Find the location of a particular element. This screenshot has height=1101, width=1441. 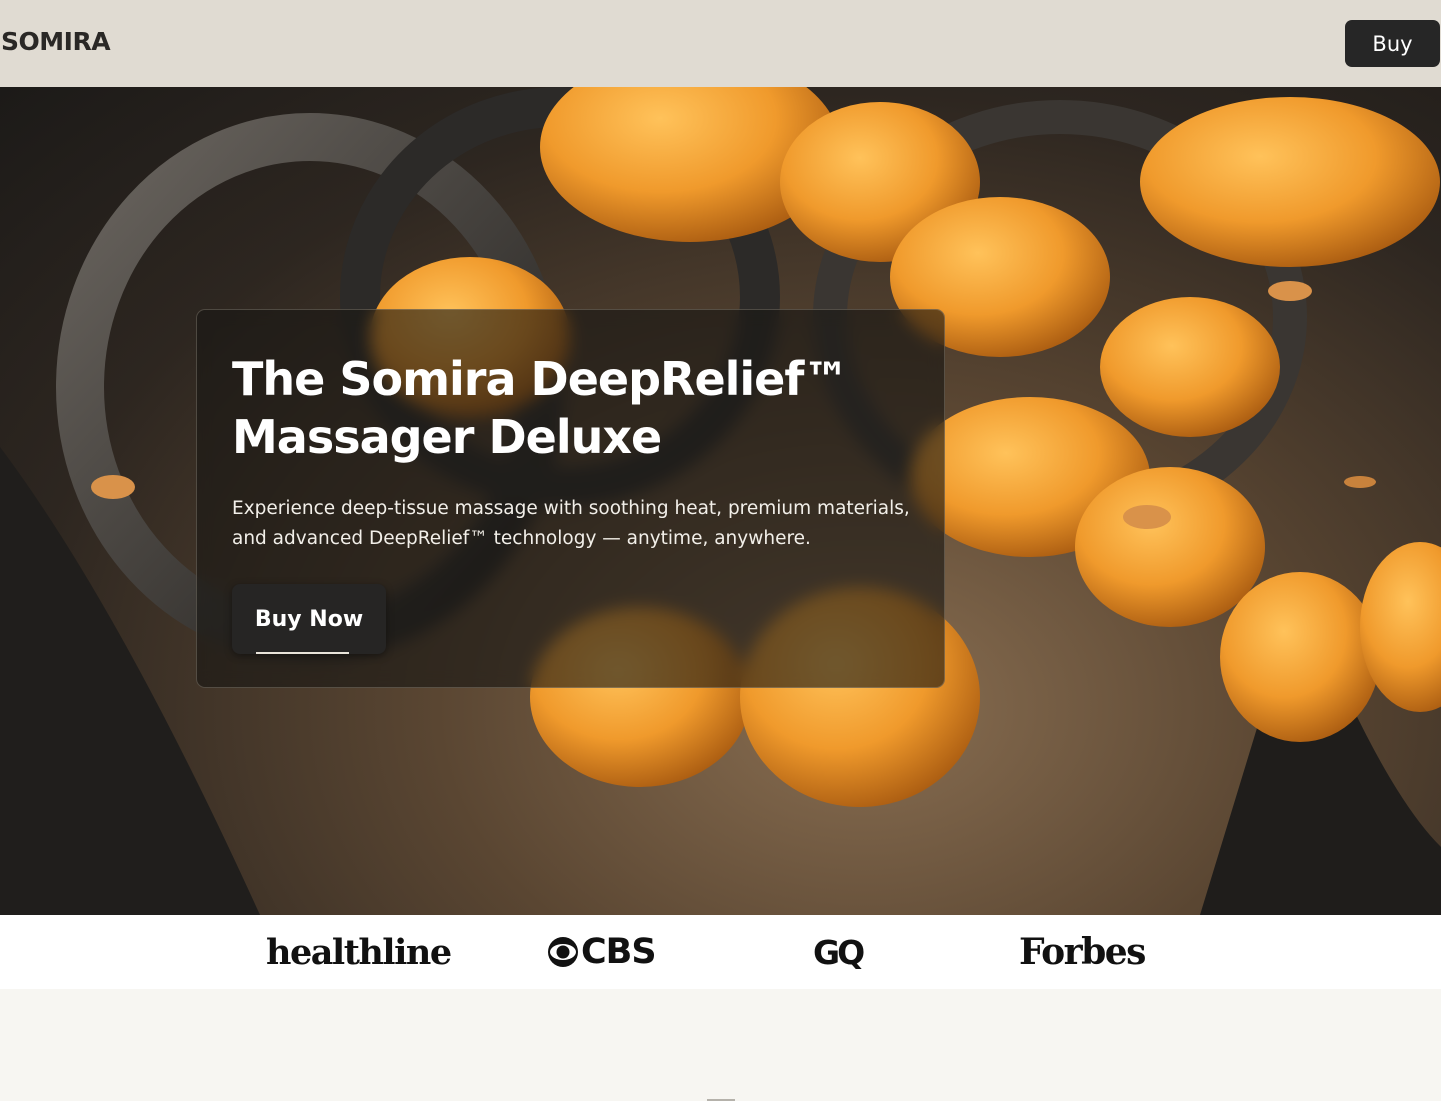

forbes-logo: Forbes is located at coordinates (1082, 952).